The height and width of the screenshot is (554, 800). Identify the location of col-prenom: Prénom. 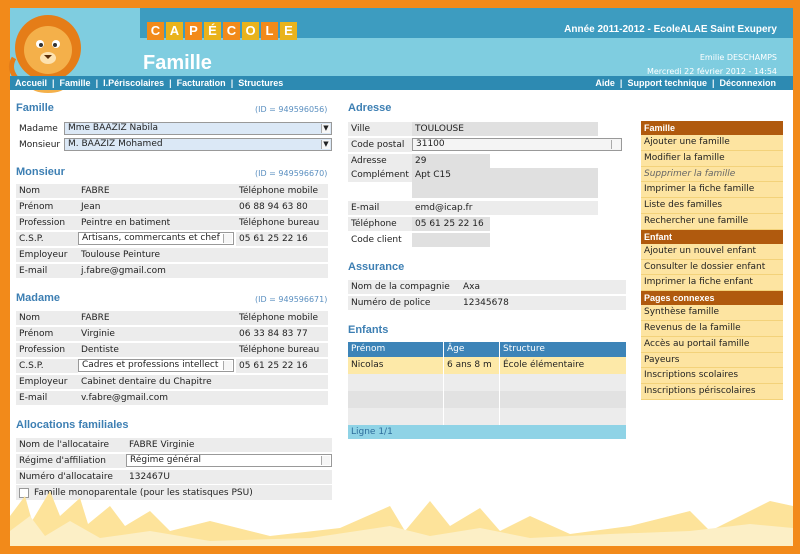
(396, 349).